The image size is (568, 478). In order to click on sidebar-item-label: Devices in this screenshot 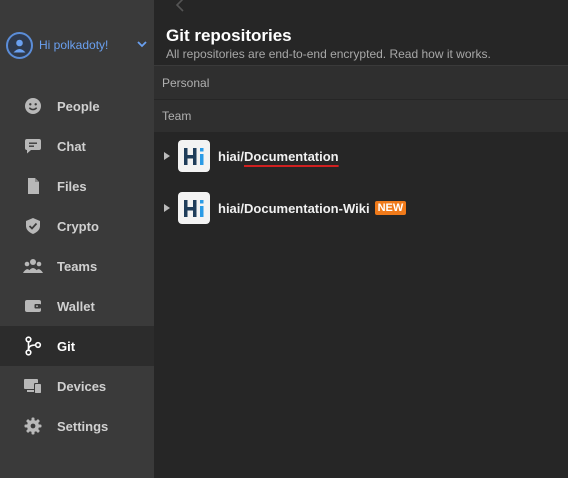, I will do `click(82, 386)`.